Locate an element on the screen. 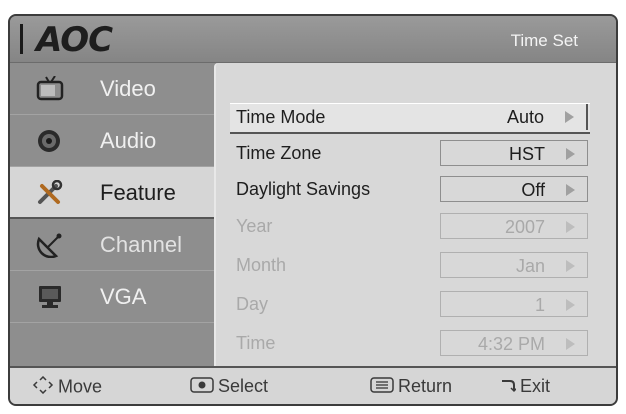  monitor-icon is located at coordinates (50, 297).